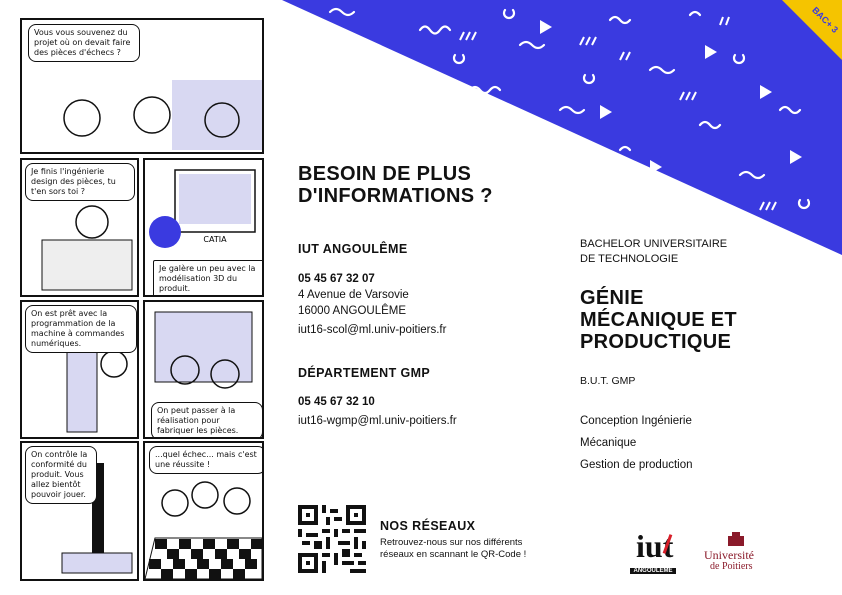  I want to click on crest-icon, so click(736, 539).